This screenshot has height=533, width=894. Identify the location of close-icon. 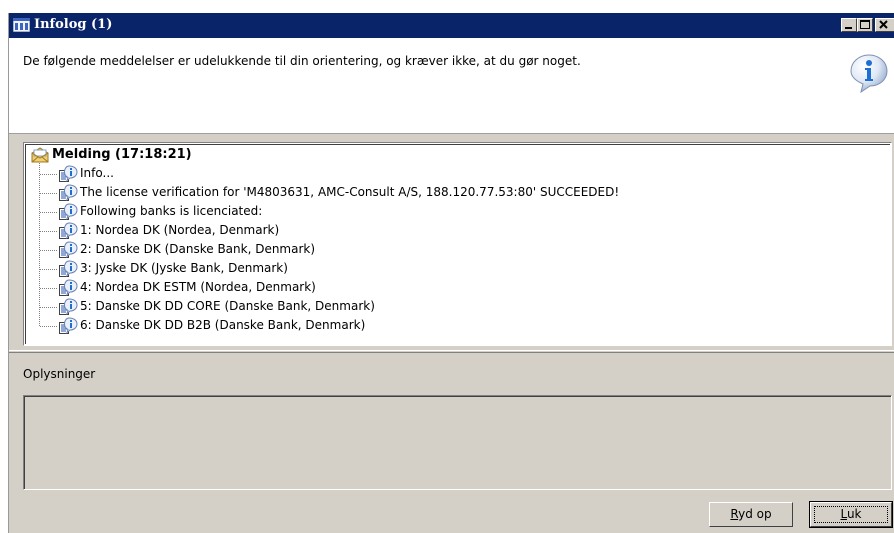
(883, 24).